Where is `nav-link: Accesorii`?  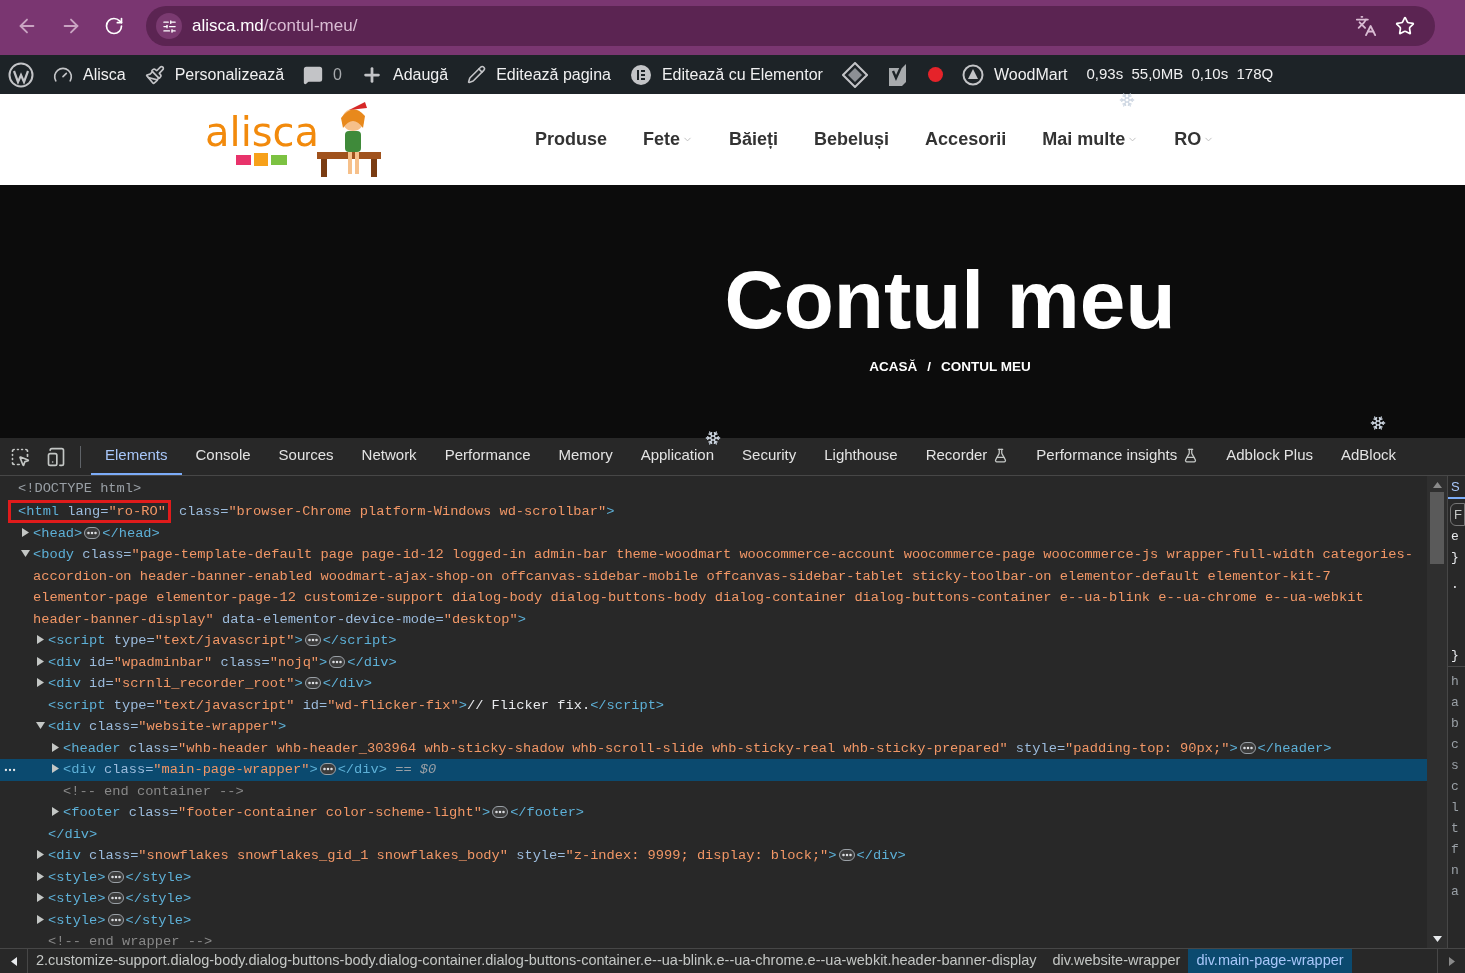 nav-link: Accesorii is located at coordinates (966, 139).